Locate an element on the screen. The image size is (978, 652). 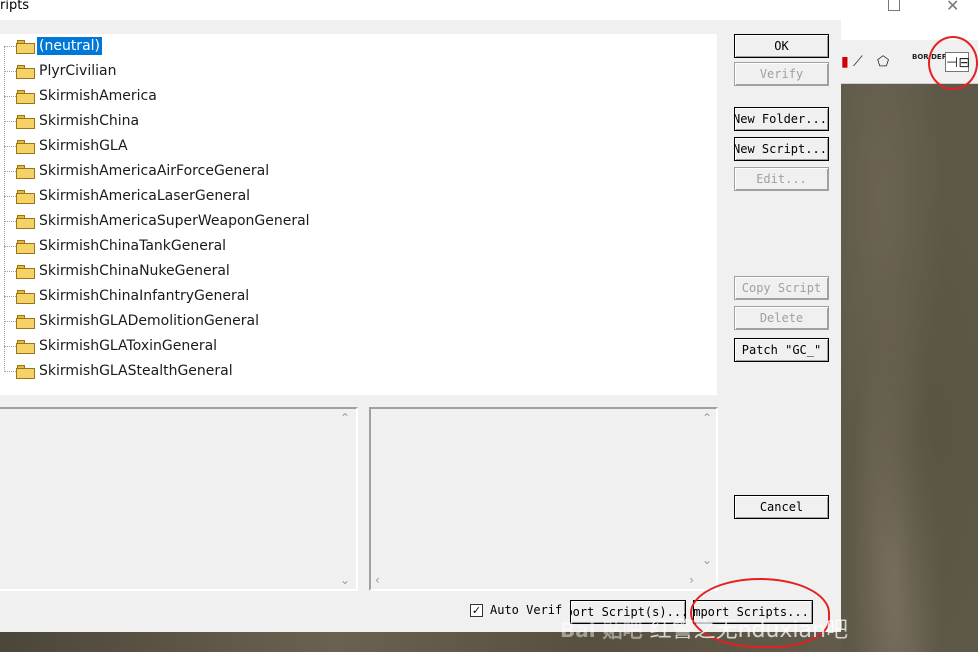
tree-item-label: SkirmishGLADemolitionGeneral is located at coordinates (149, 321).